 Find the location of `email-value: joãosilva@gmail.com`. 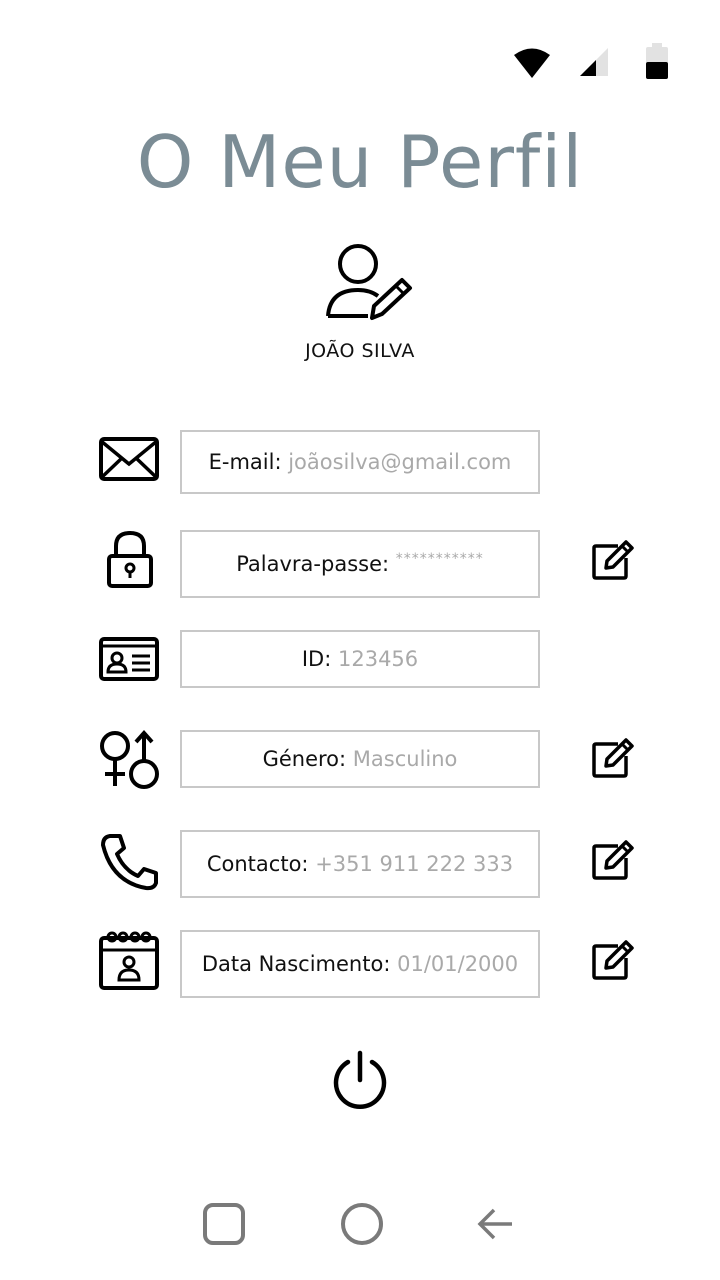

email-value: joãosilva@gmail.com is located at coordinates (400, 462).